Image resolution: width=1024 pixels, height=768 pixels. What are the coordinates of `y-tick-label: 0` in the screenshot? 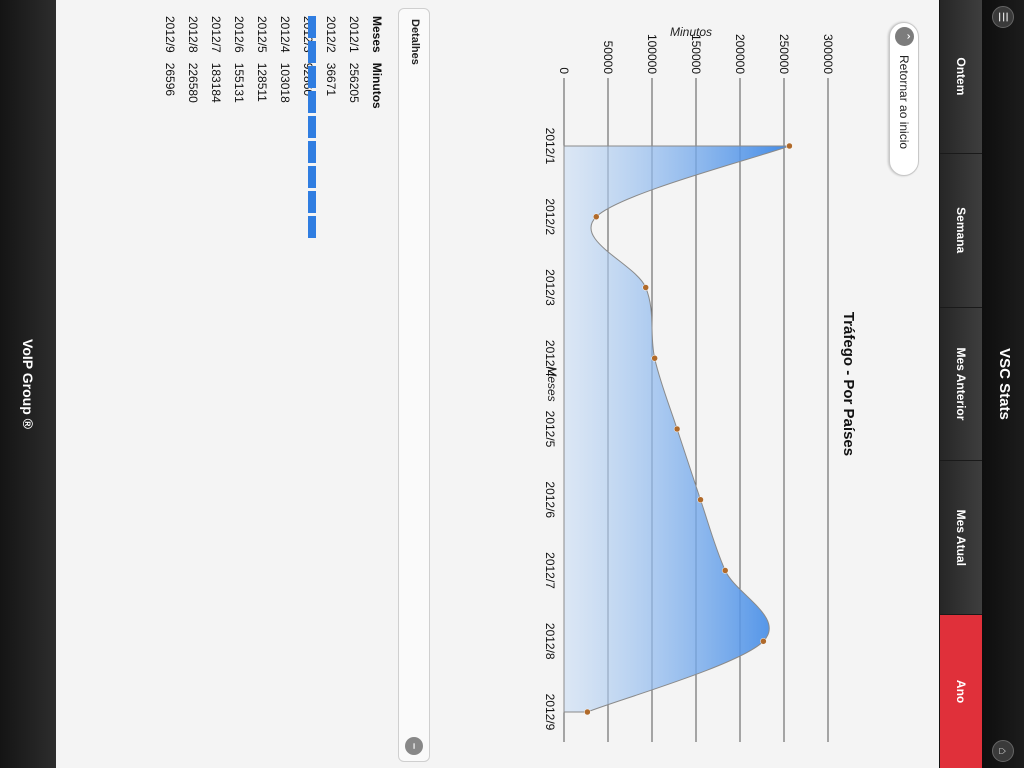 It's located at (564, 70).